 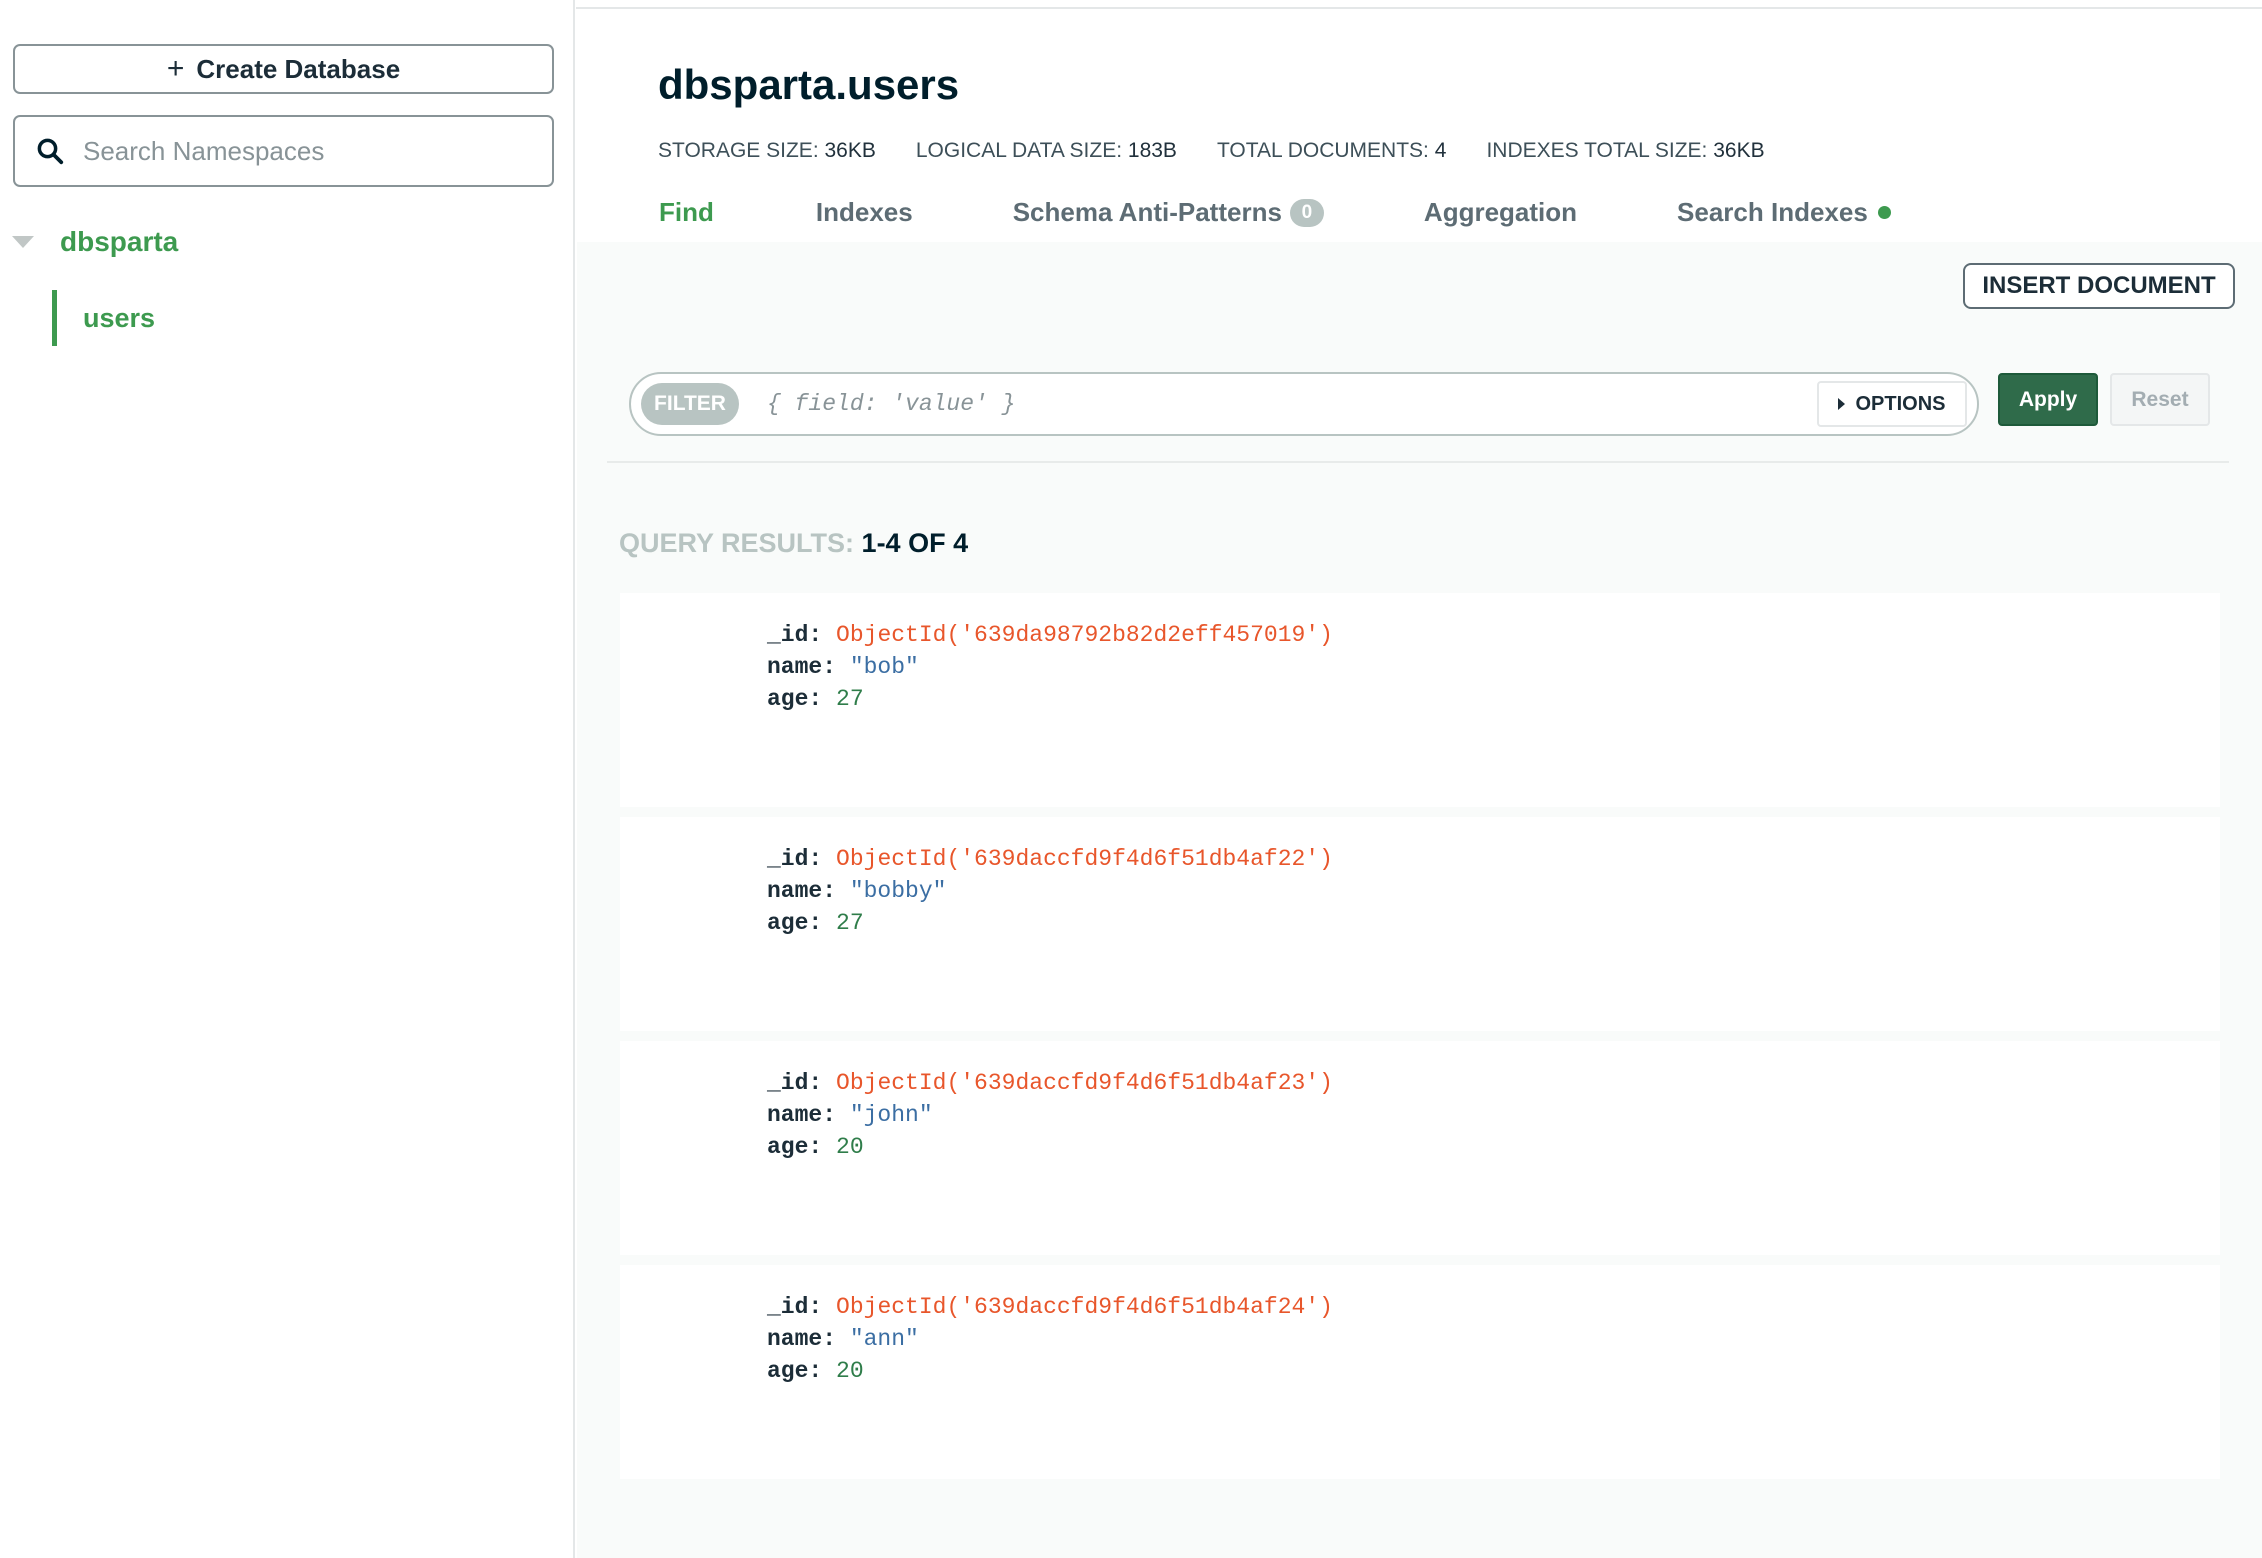 I want to click on options-label: OPTIONS, so click(x=1900, y=403).